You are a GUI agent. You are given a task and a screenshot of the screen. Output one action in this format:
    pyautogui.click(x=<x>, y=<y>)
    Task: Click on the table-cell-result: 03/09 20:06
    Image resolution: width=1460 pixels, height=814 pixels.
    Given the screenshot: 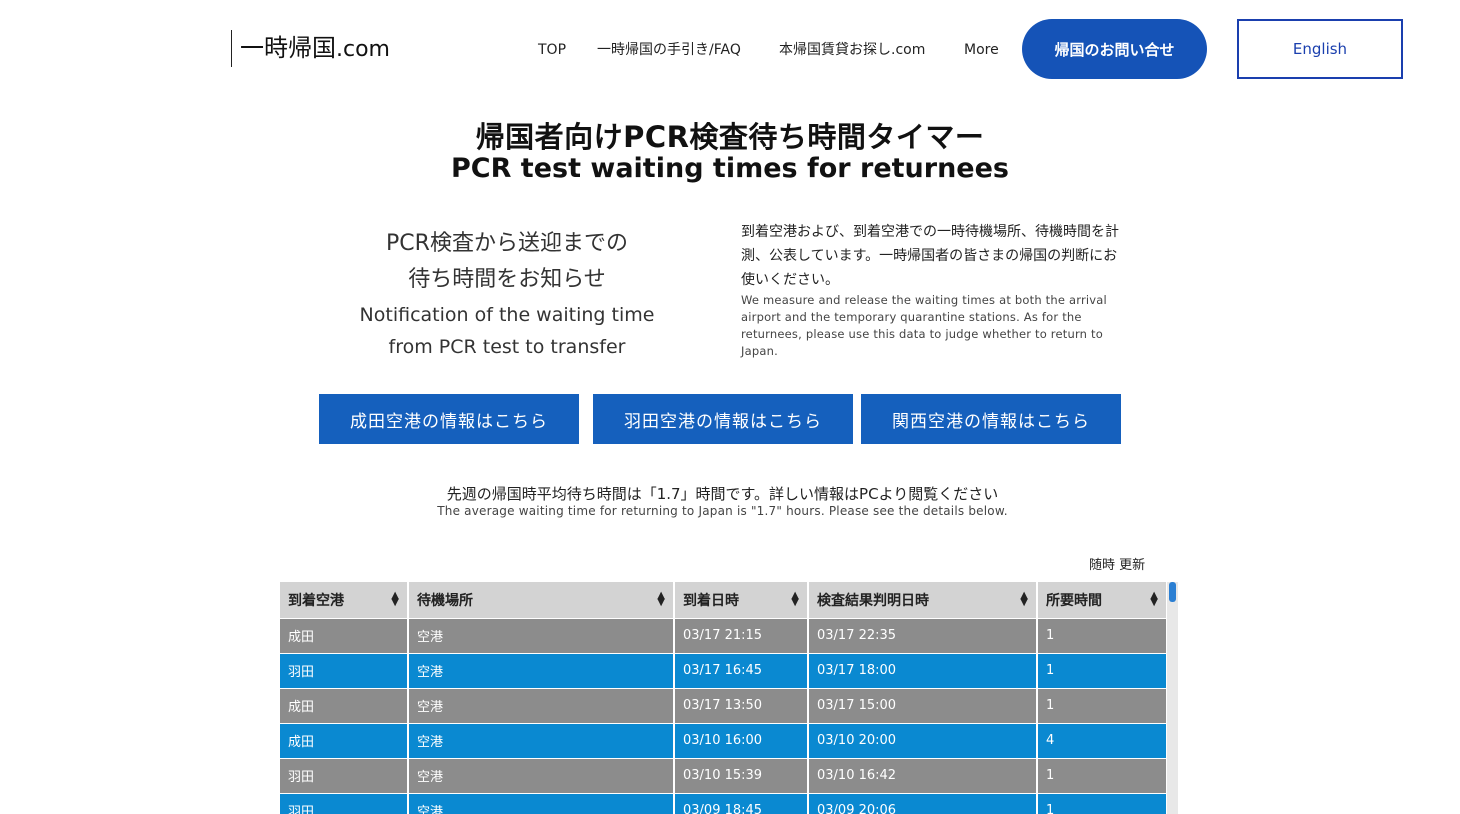 What is the action you would take?
    pyautogui.click(x=923, y=803)
    